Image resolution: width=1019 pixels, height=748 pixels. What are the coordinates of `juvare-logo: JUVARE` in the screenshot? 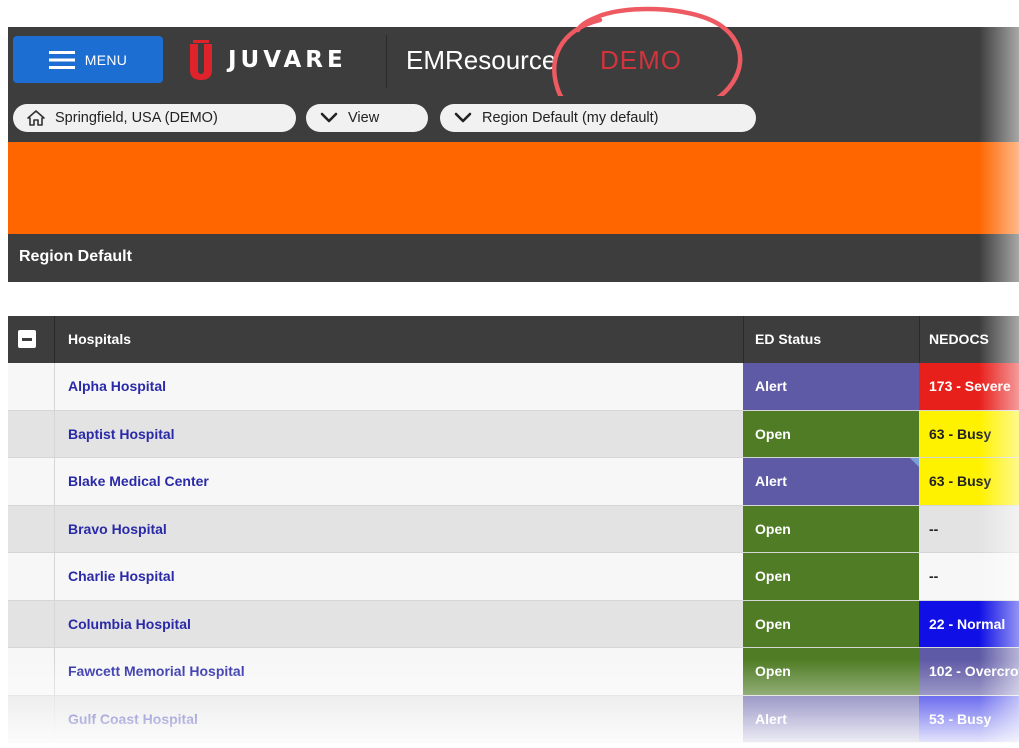 It's located at (267, 60).